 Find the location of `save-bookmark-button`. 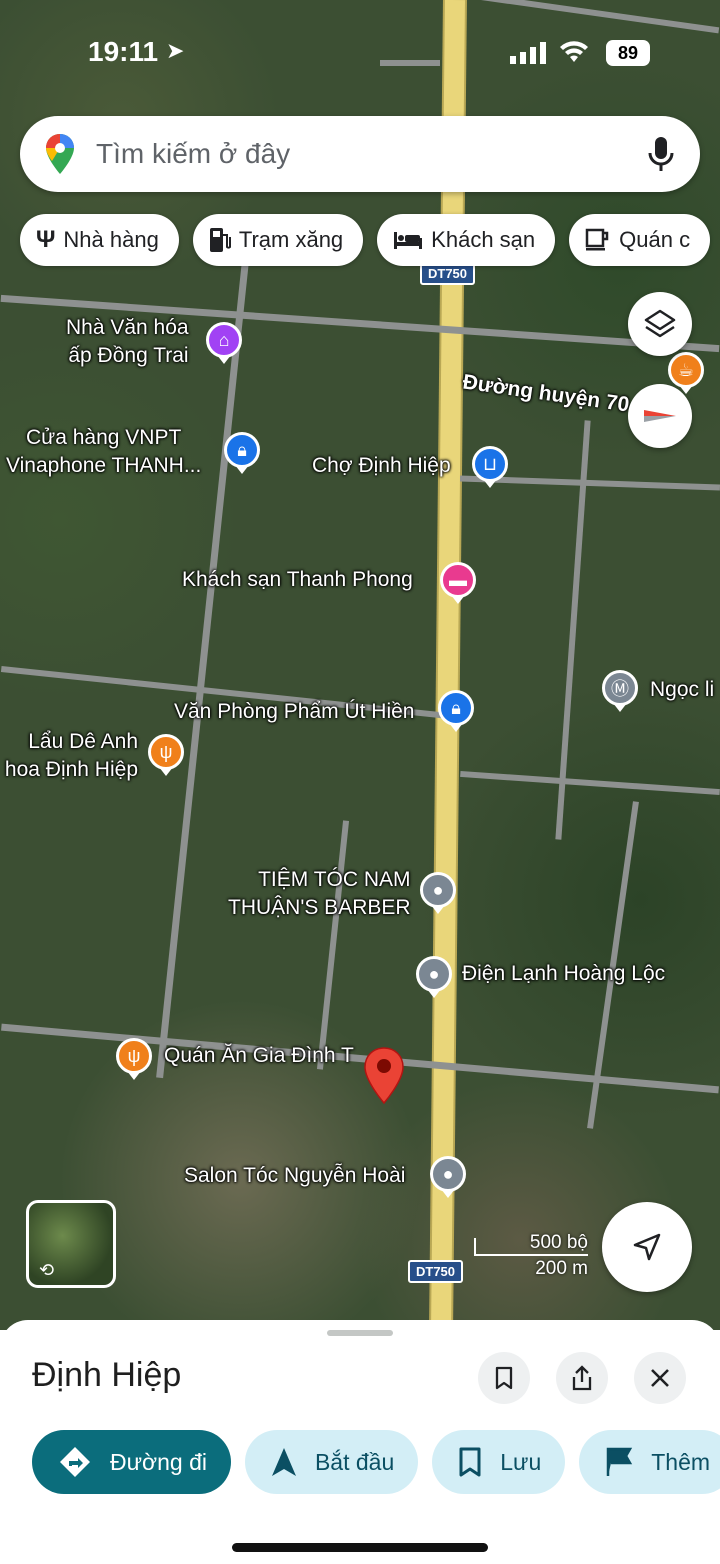

save-bookmark-button is located at coordinates (504, 1378).